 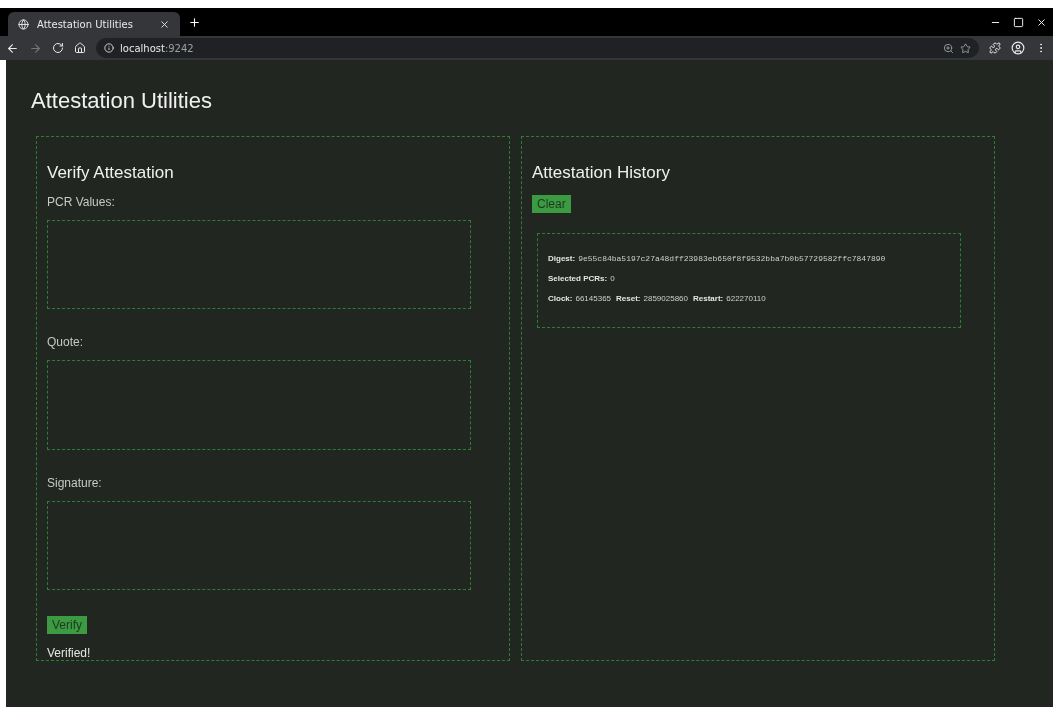 What do you see at coordinates (109, 48) in the screenshot?
I see `info-icon` at bounding box center [109, 48].